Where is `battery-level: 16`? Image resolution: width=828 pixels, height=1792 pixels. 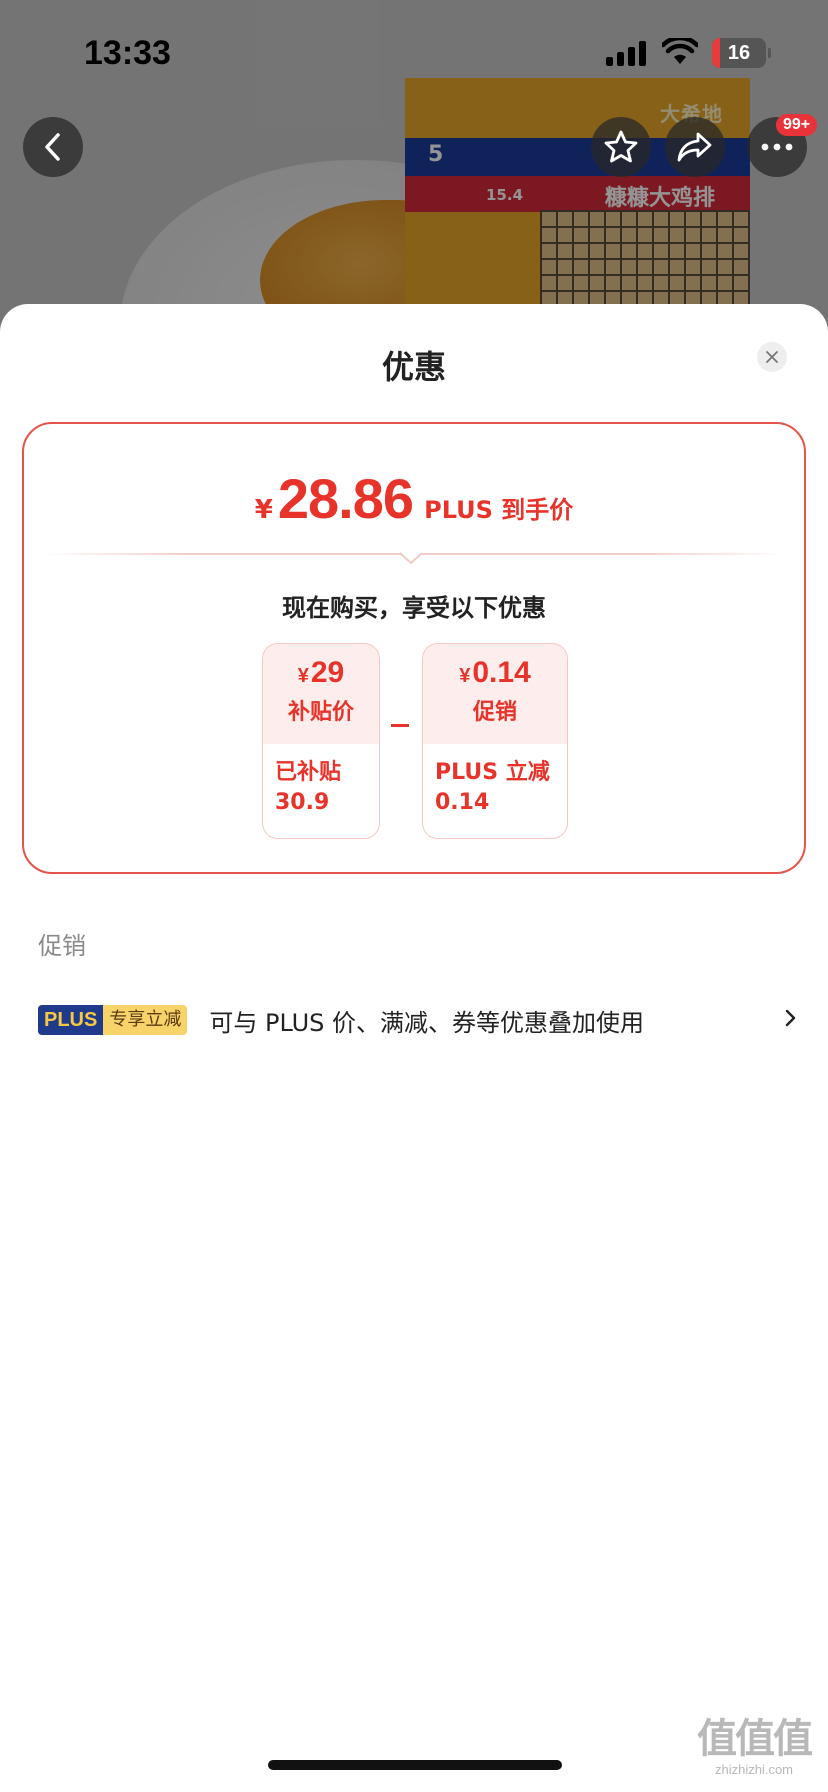
battery-level: 16 is located at coordinates (739, 52).